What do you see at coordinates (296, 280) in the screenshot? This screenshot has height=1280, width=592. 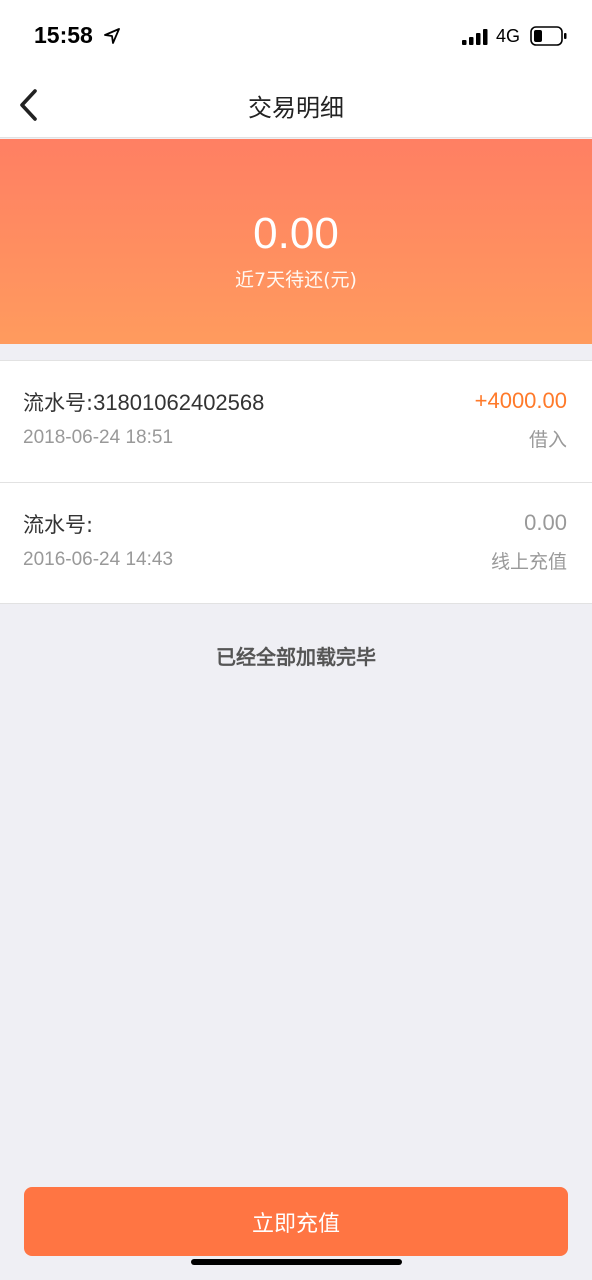 I see `pending-amount-label: 近7天待还(元)` at bounding box center [296, 280].